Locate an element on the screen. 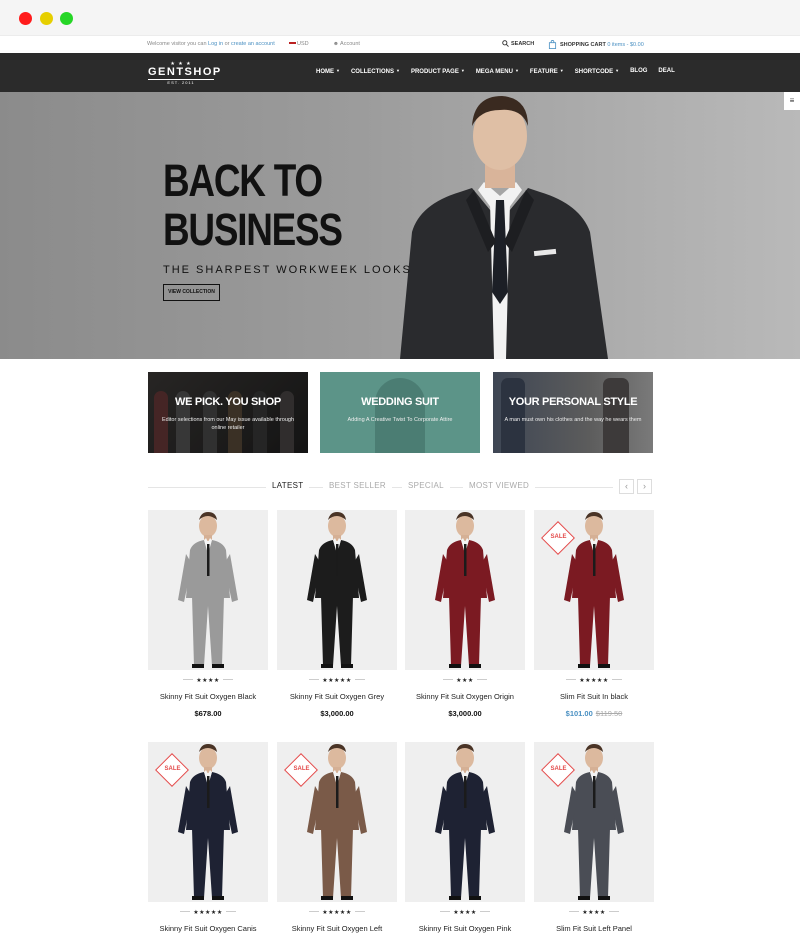  product-price: $101.00 $119.50 is located at coordinates (594, 713).